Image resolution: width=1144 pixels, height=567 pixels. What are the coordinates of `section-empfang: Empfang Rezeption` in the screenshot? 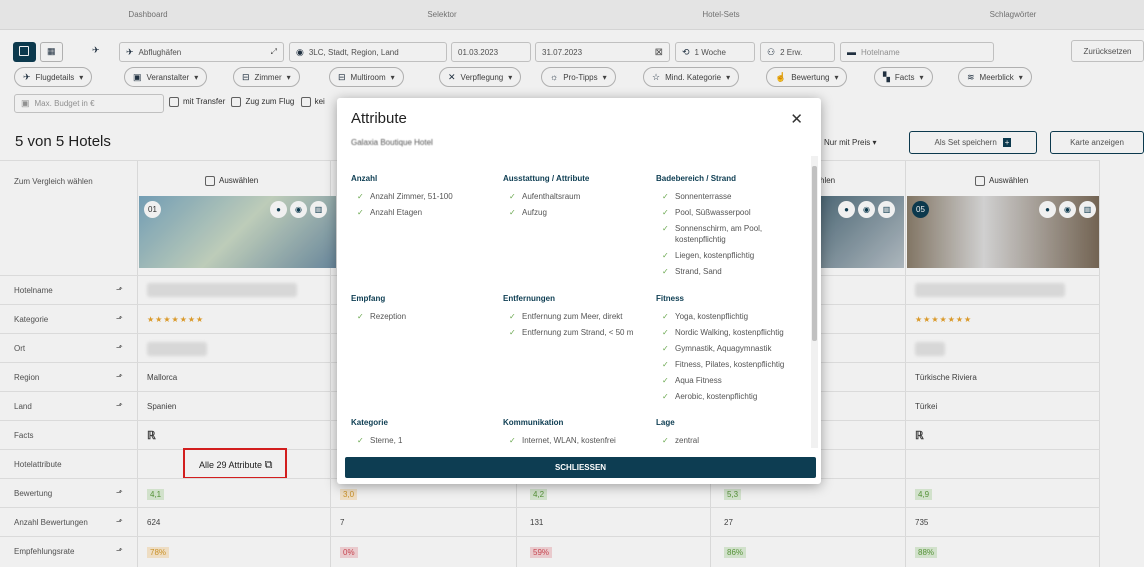 It's located at (426, 310).